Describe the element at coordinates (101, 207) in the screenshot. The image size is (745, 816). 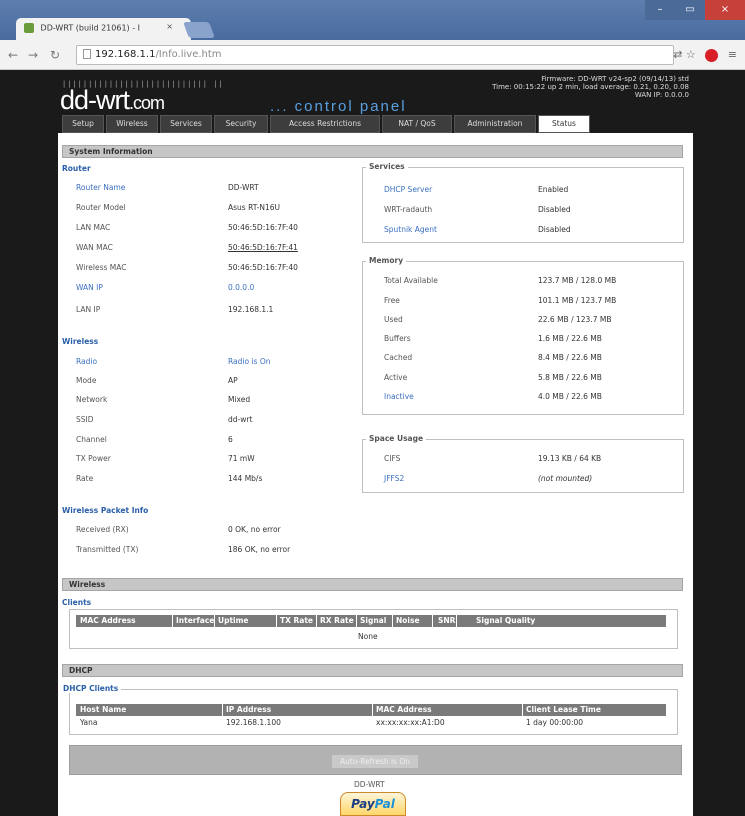
I see `router-model-label: Router Model` at that location.